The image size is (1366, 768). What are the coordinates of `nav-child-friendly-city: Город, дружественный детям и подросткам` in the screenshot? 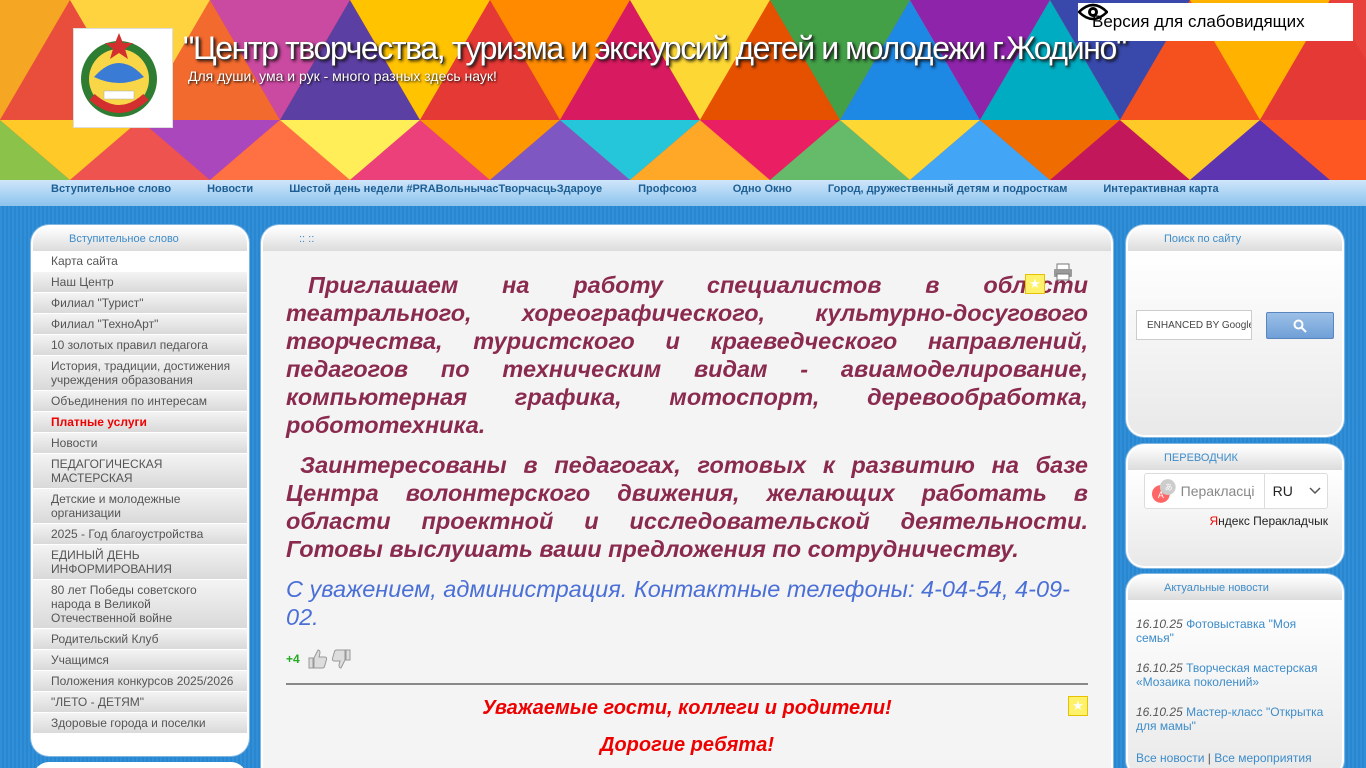 It's located at (948, 193).